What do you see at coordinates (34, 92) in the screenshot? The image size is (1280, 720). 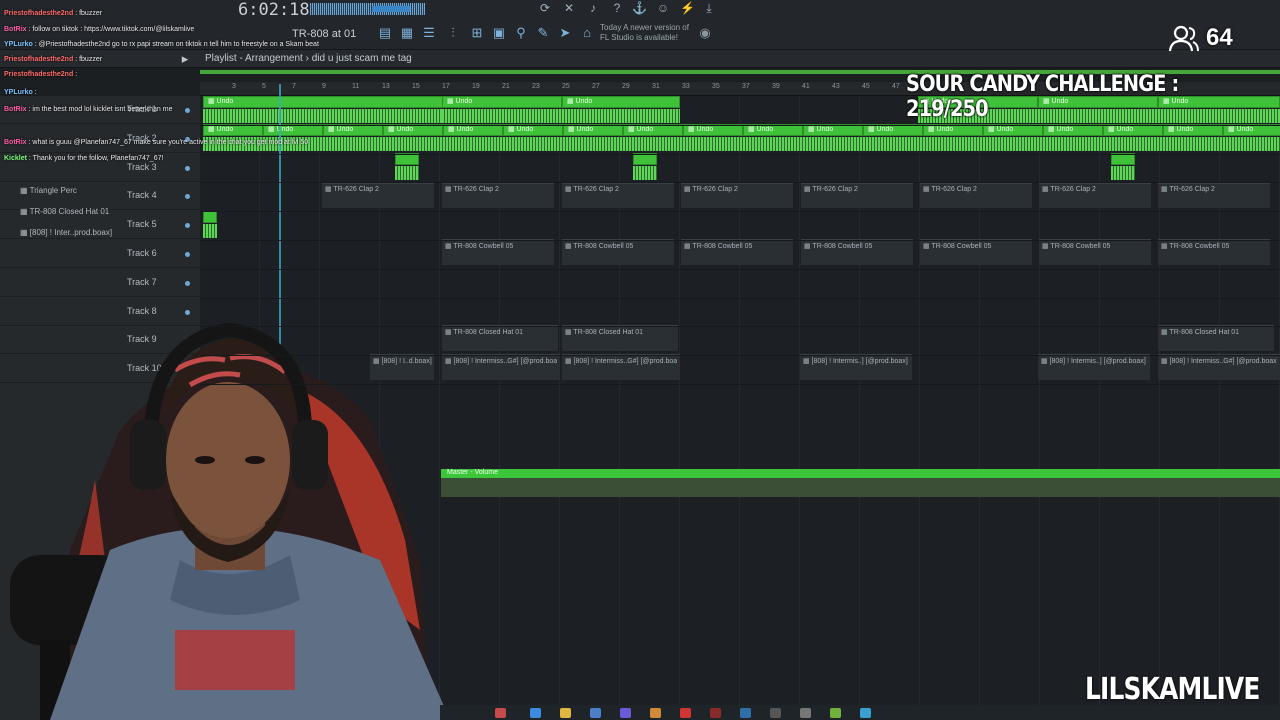 I see `chat-text: :` at bounding box center [34, 92].